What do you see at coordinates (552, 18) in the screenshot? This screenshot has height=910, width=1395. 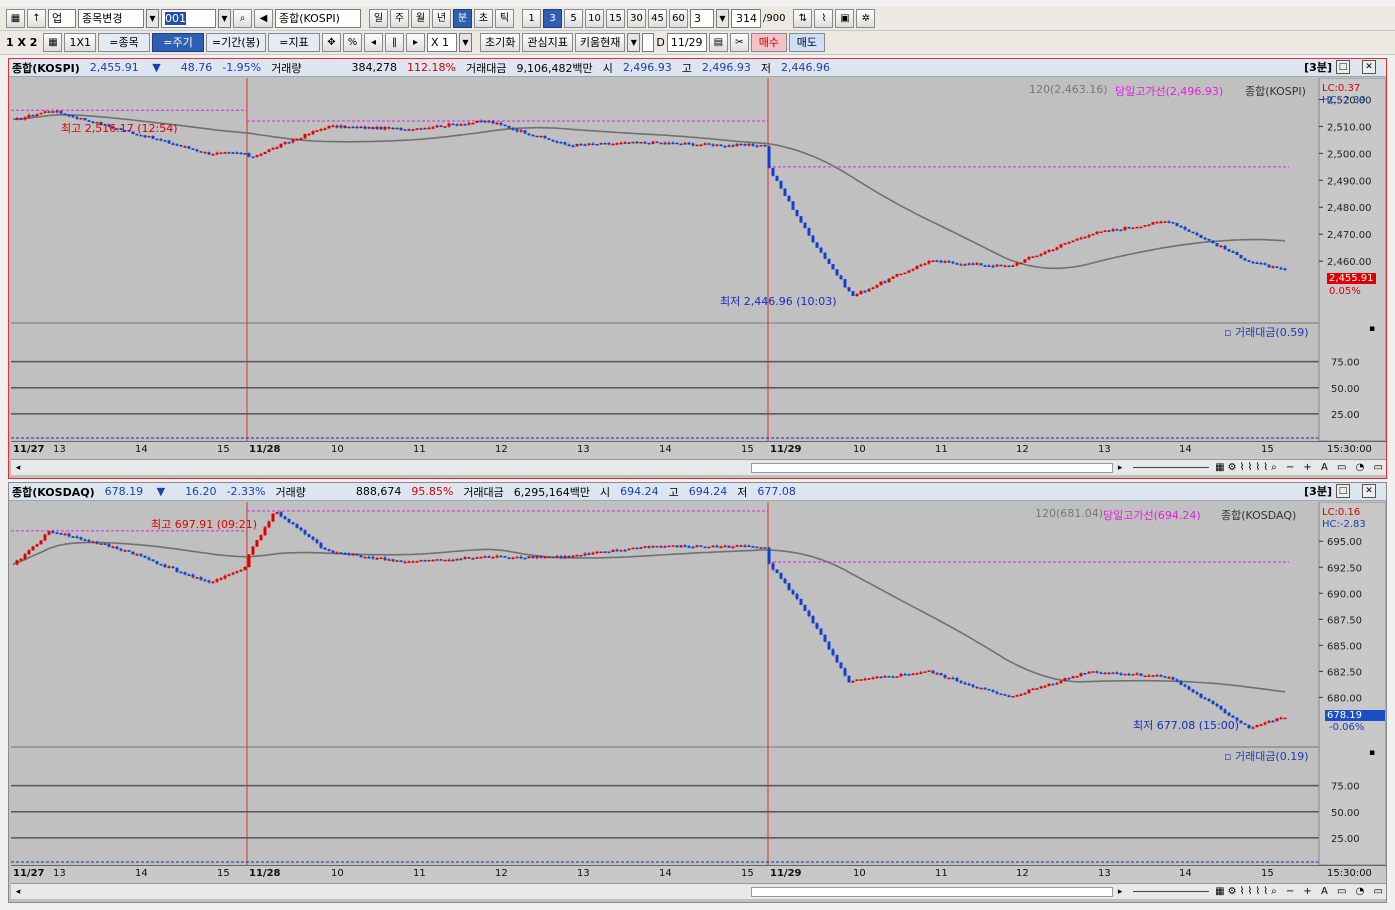 I see `minute-3: 3` at bounding box center [552, 18].